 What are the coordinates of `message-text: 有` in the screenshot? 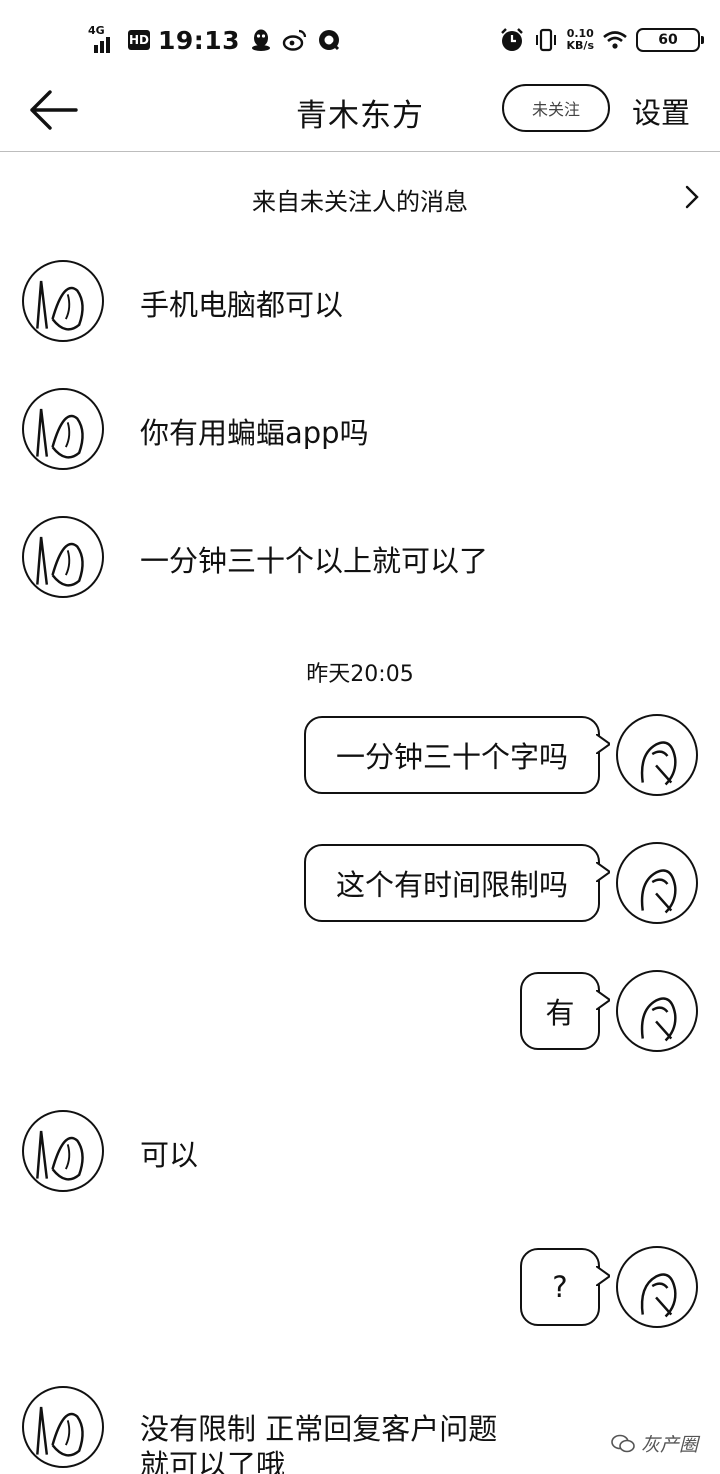 It's located at (560, 1013).